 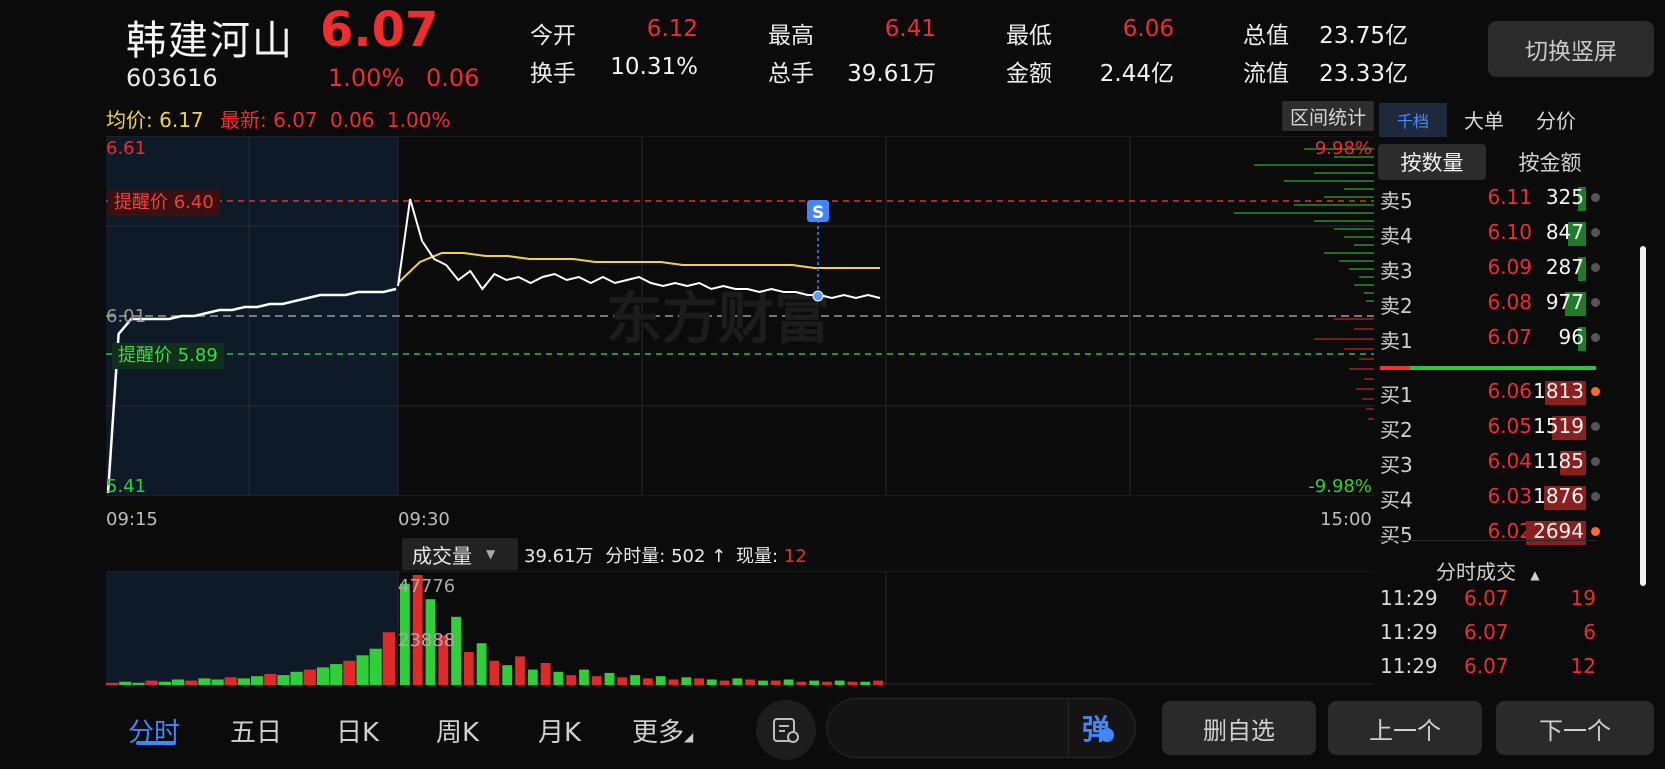 I want to click on buy-row: 买2 6.05 1519, so click(x=1490, y=427).